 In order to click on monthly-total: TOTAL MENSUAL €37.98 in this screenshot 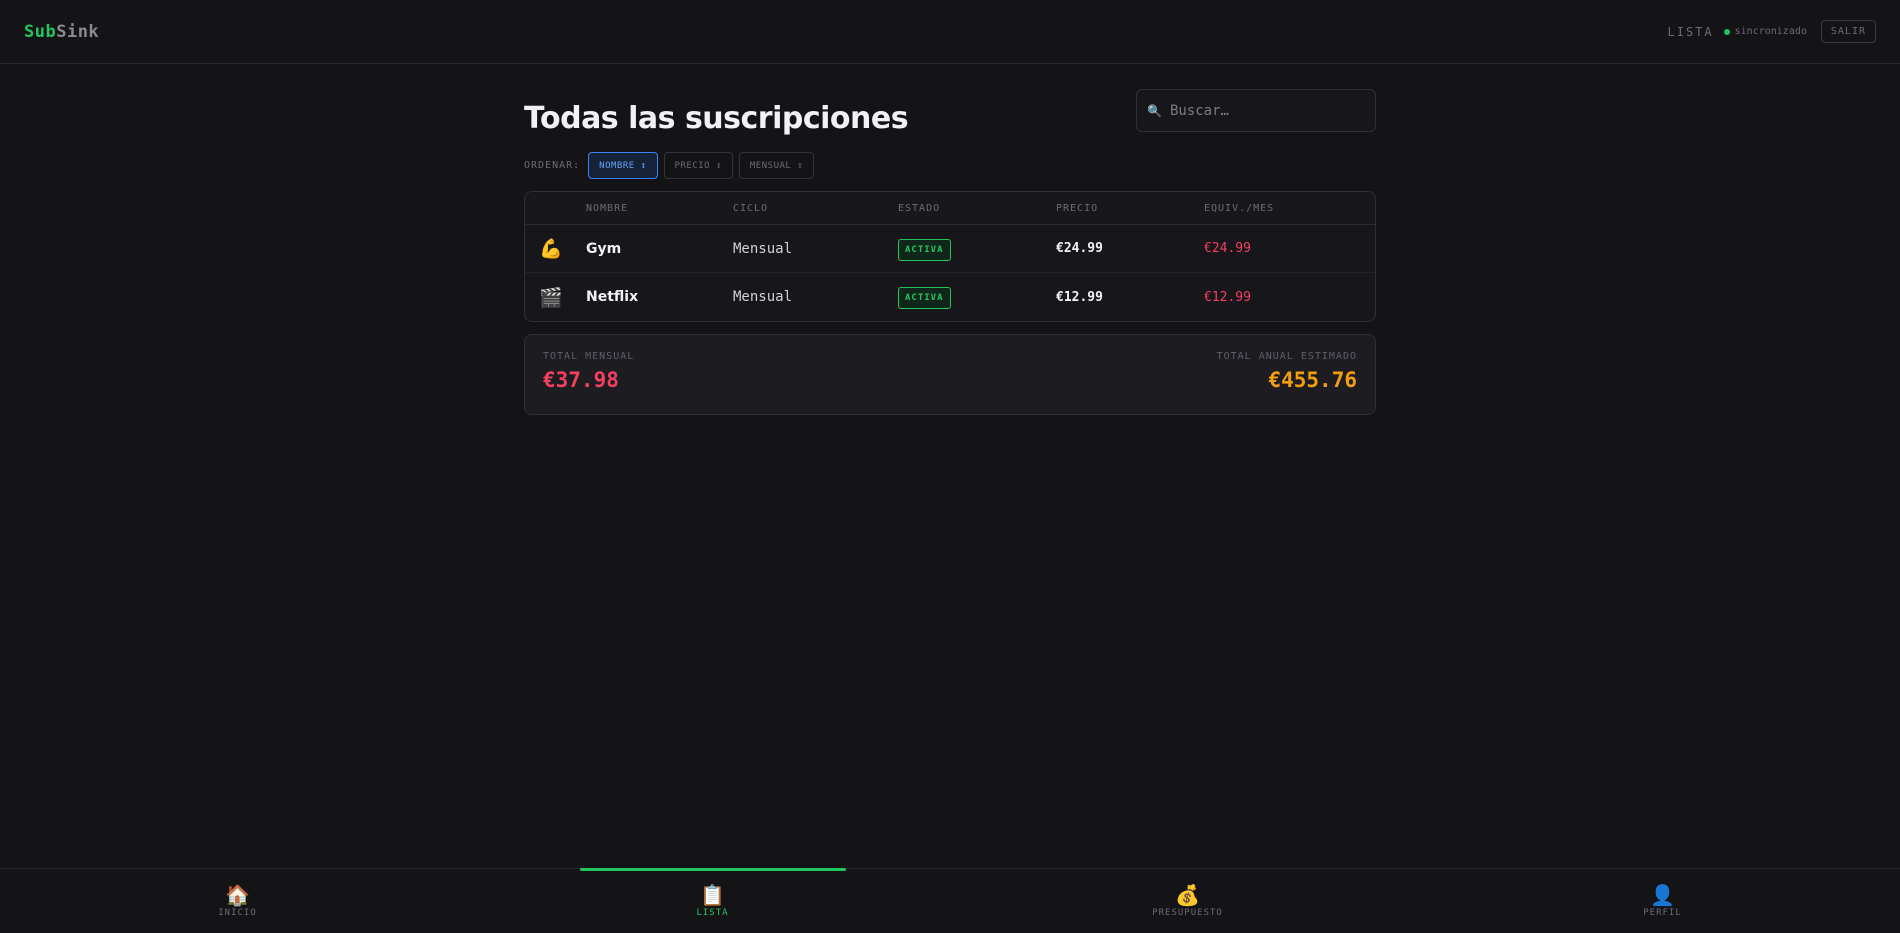, I will do `click(588, 374)`.